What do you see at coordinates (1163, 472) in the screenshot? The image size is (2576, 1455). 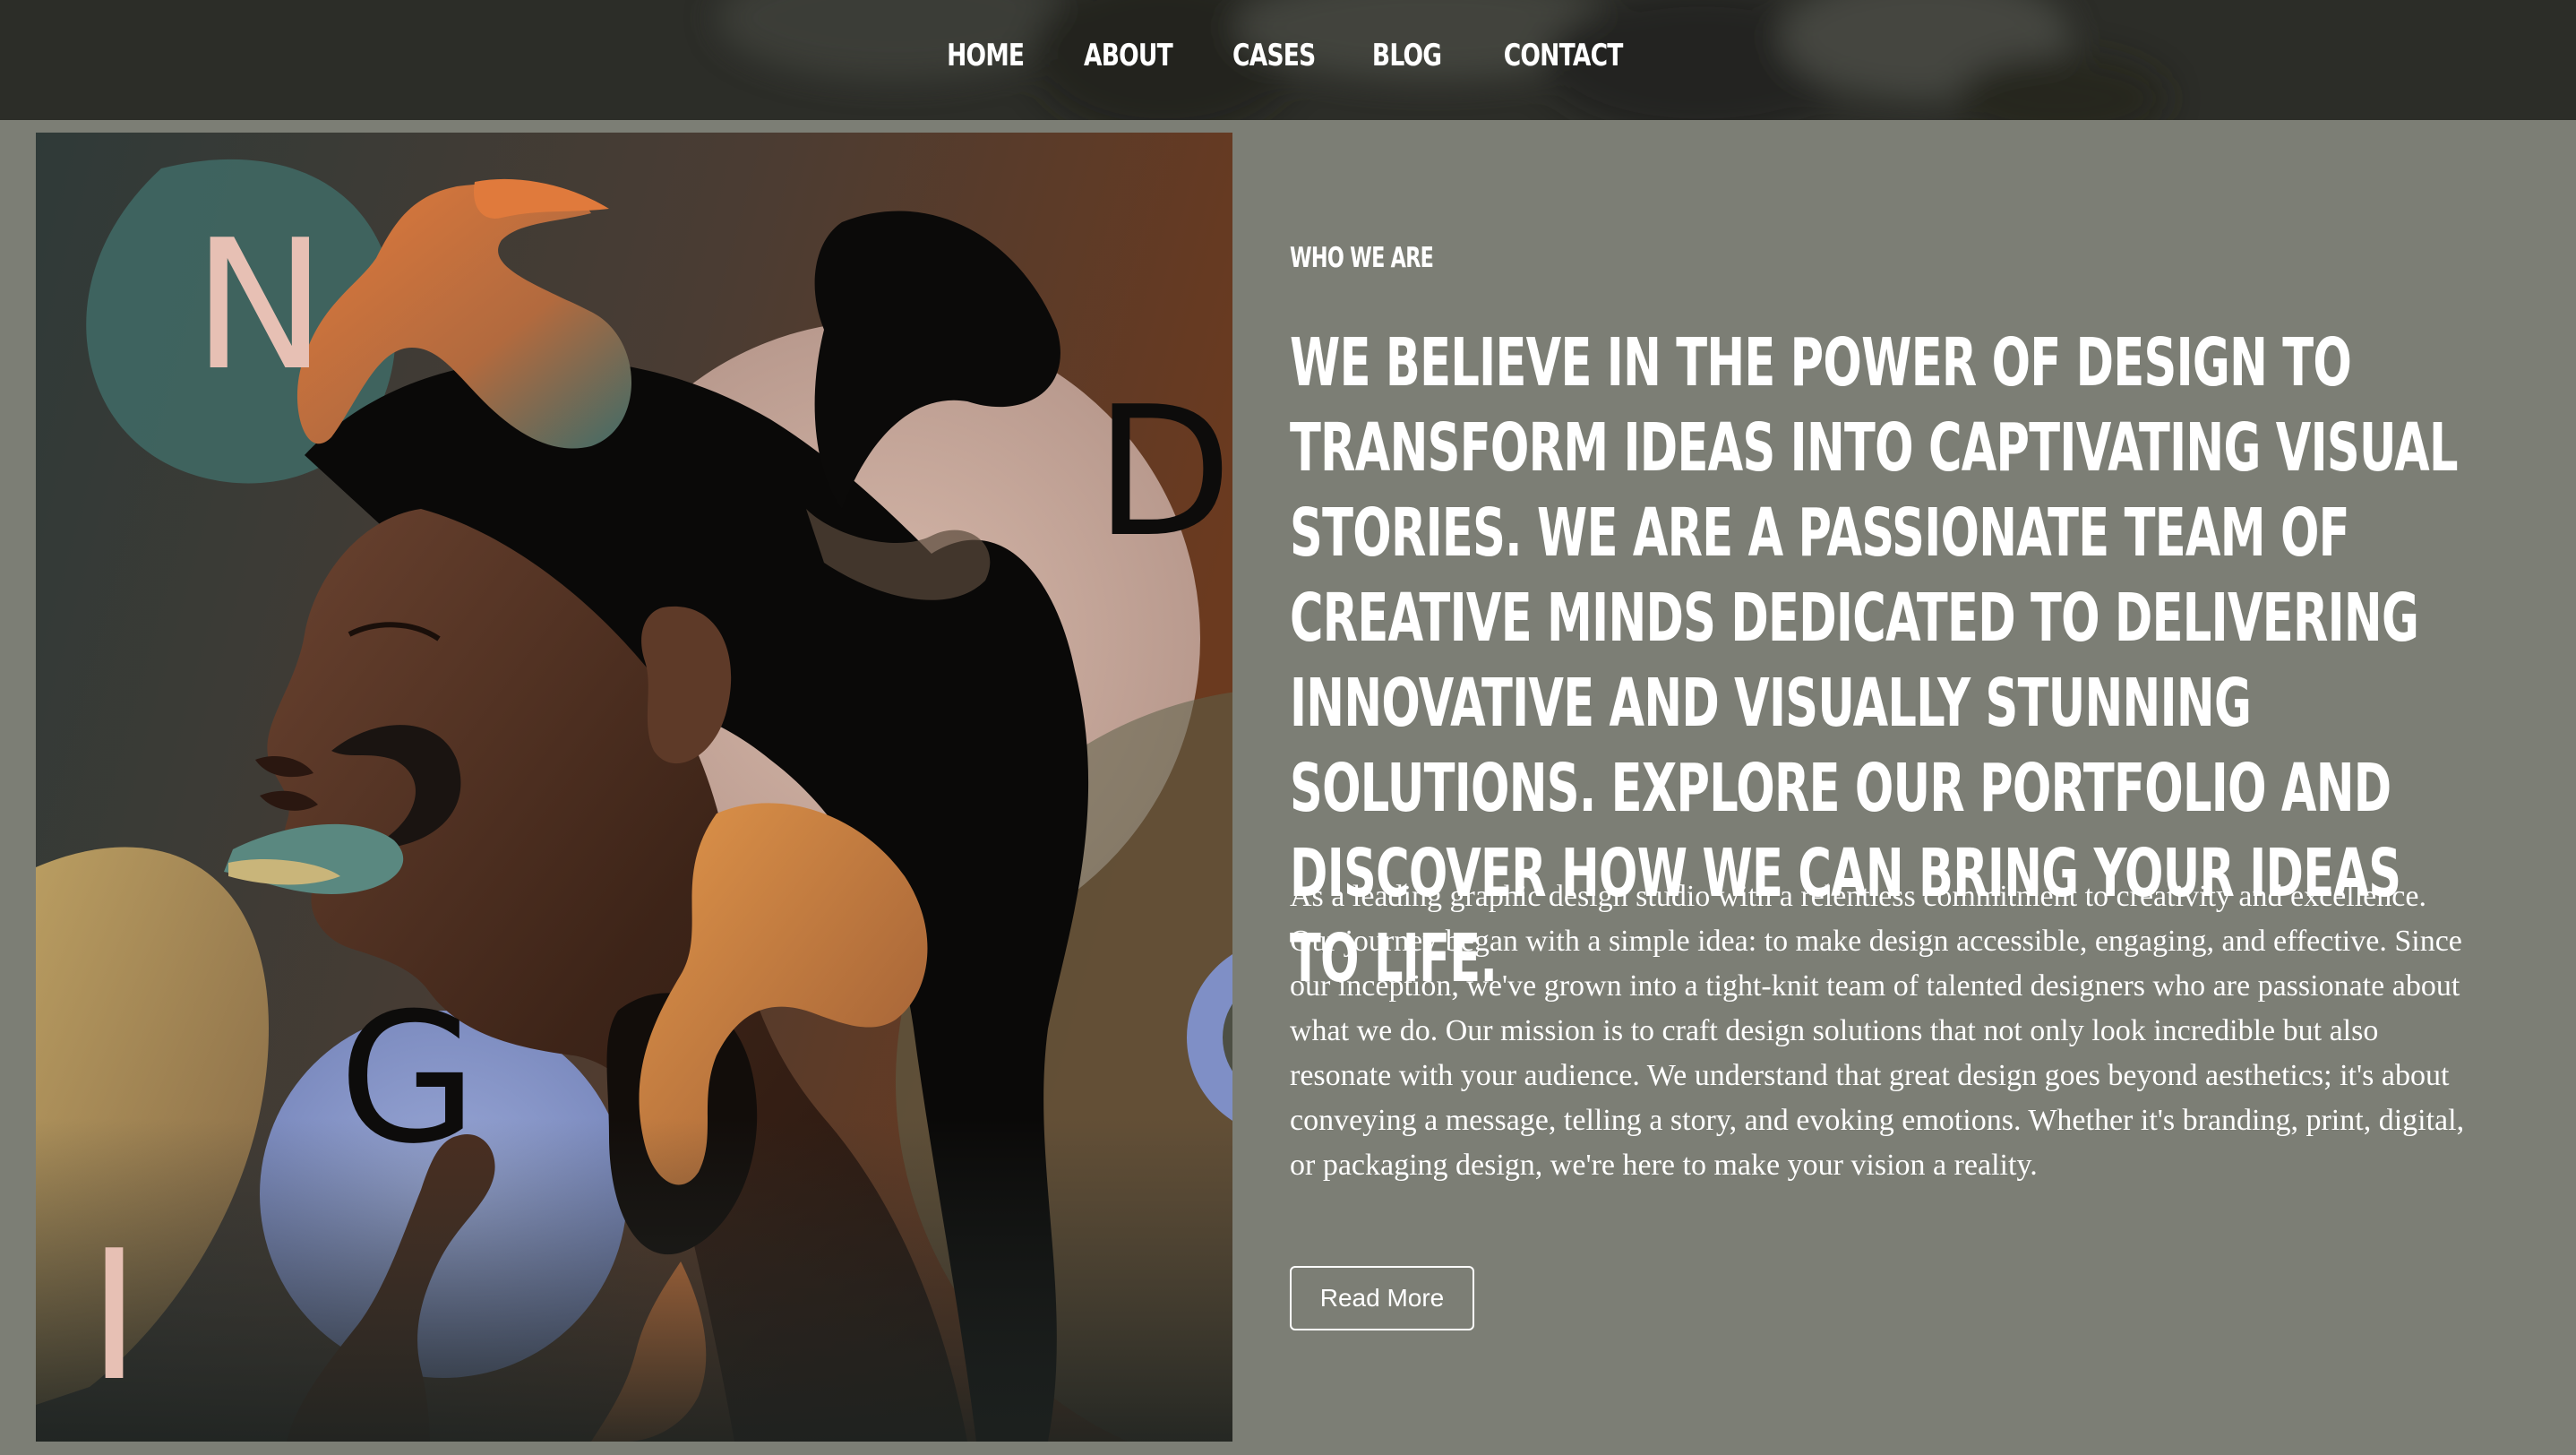 I see `letter-d: D` at bounding box center [1163, 472].